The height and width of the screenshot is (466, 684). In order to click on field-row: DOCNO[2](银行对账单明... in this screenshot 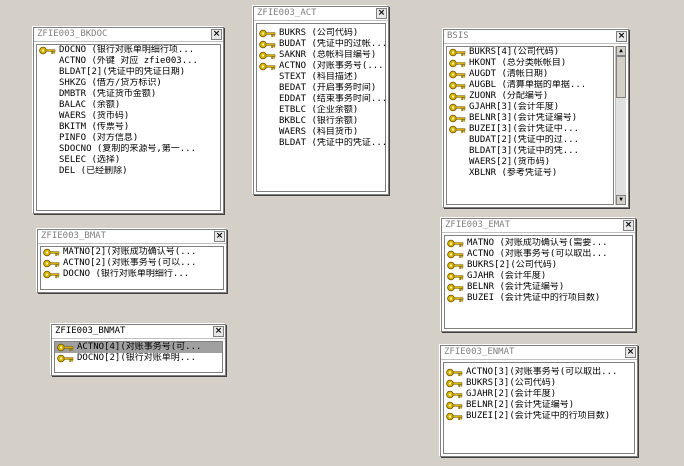, I will do `click(138, 358)`.